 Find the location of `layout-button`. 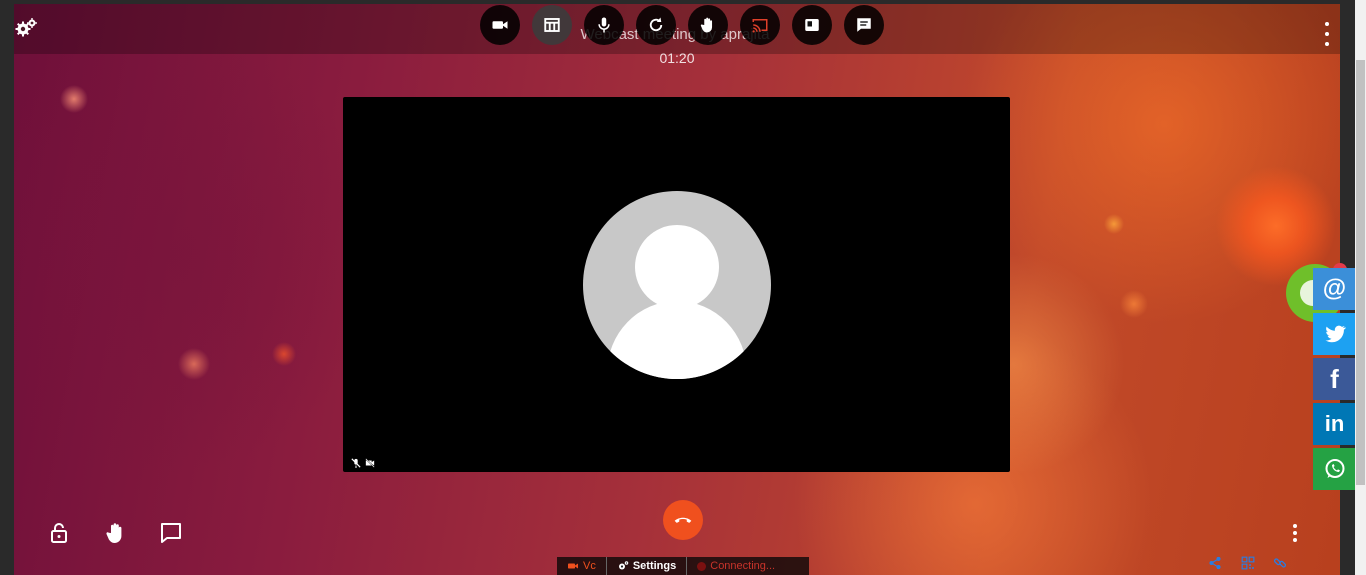

layout-button is located at coordinates (552, 25).